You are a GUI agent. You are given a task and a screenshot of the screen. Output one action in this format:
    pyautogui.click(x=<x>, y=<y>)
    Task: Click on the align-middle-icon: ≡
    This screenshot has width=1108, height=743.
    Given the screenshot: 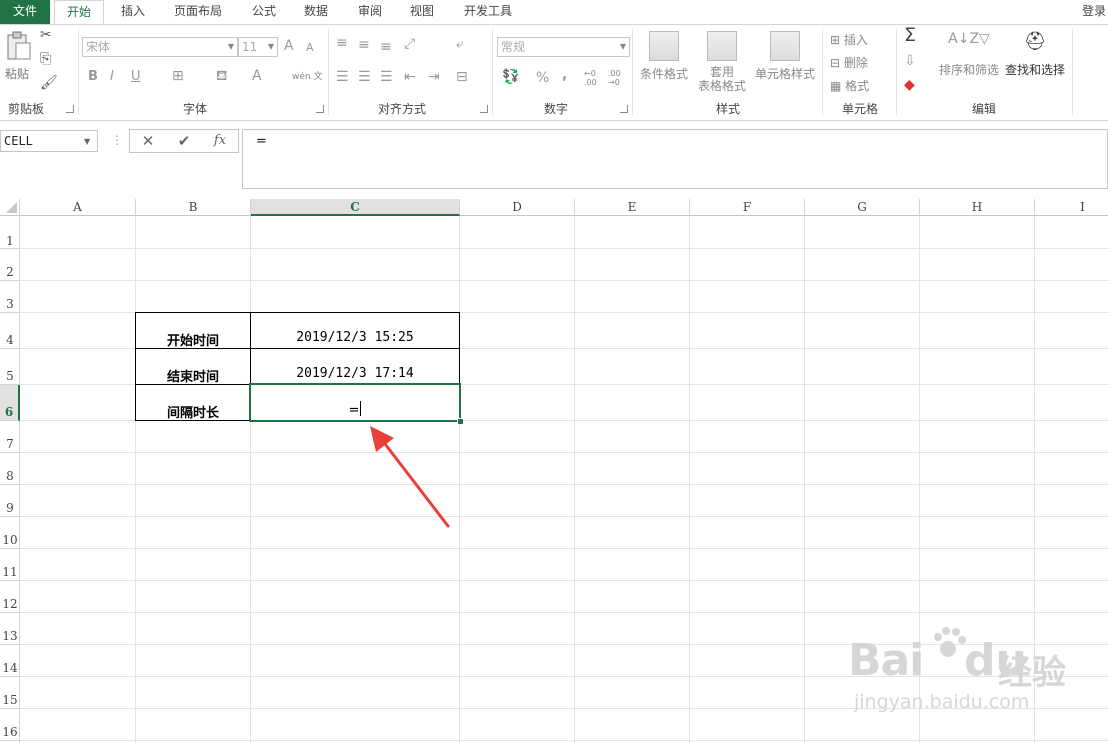 What is the action you would take?
    pyautogui.click(x=364, y=45)
    